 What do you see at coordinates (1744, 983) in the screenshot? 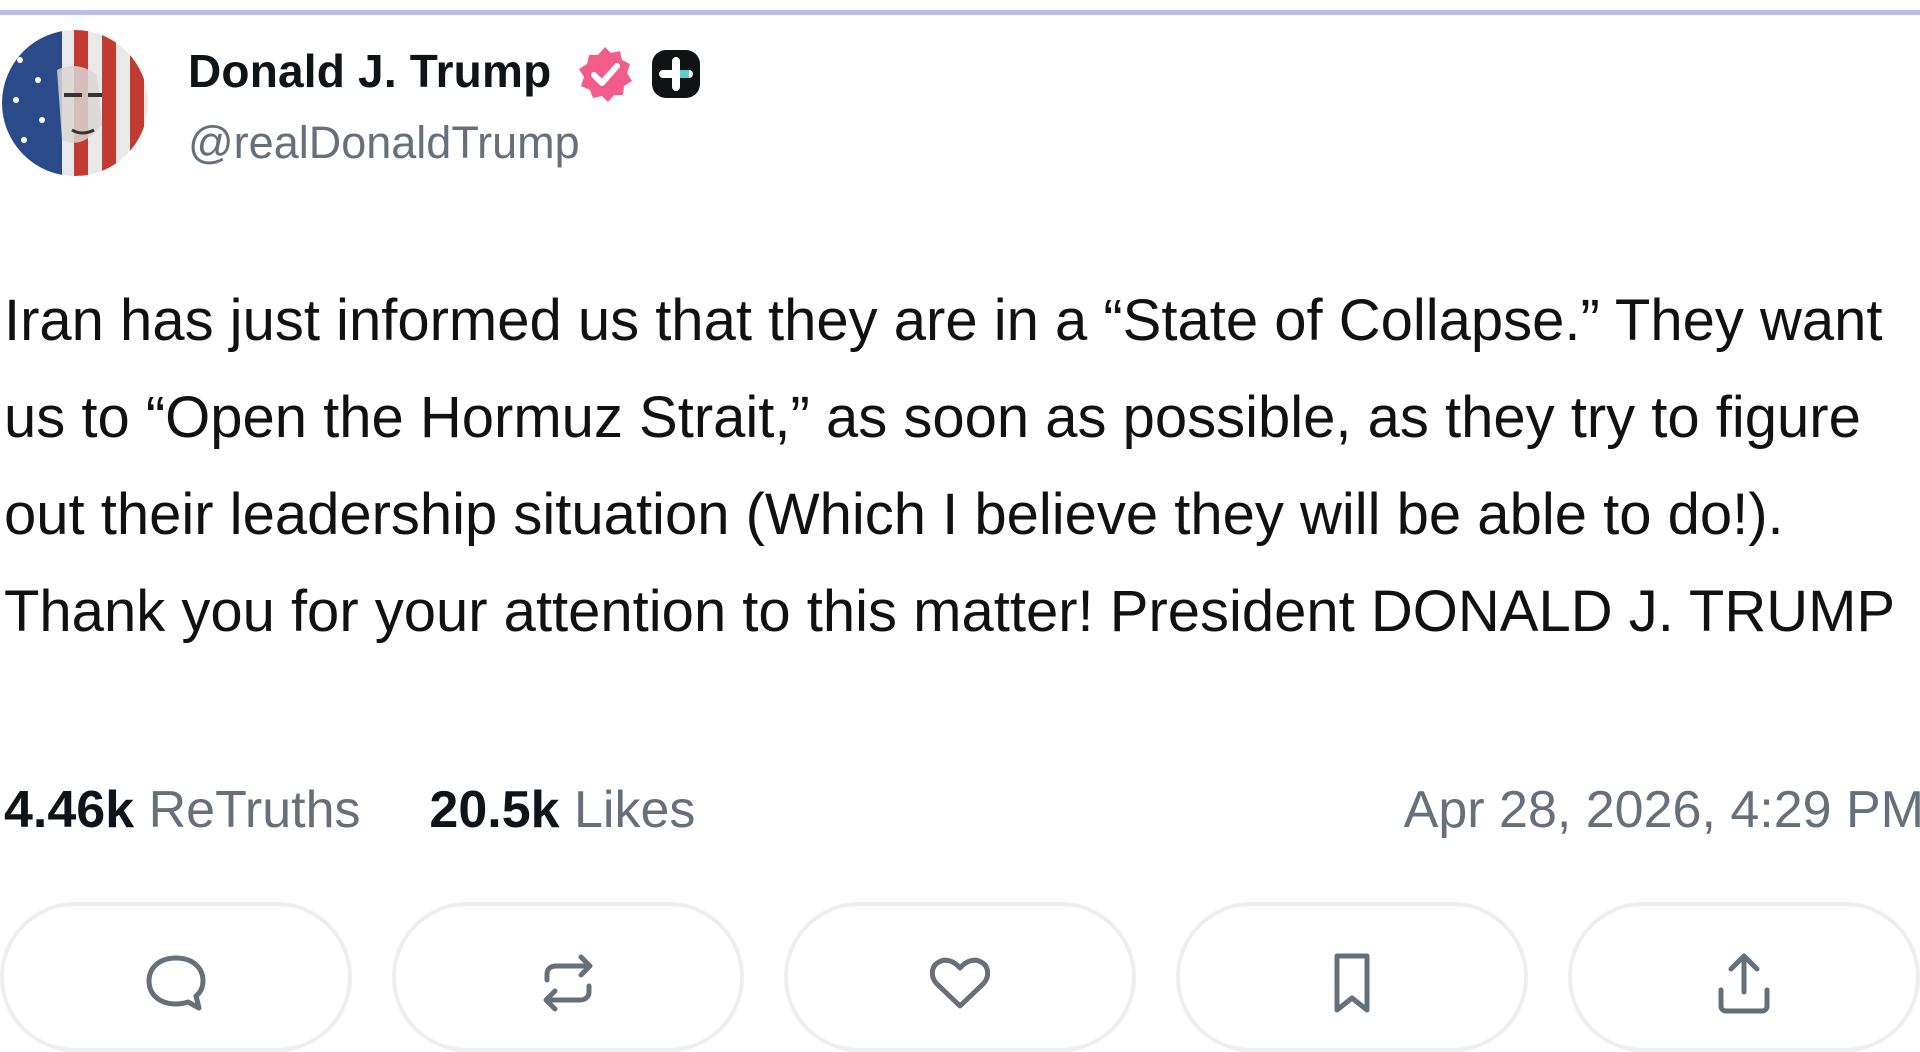
I see `share-icon` at bounding box center [1744, 983].